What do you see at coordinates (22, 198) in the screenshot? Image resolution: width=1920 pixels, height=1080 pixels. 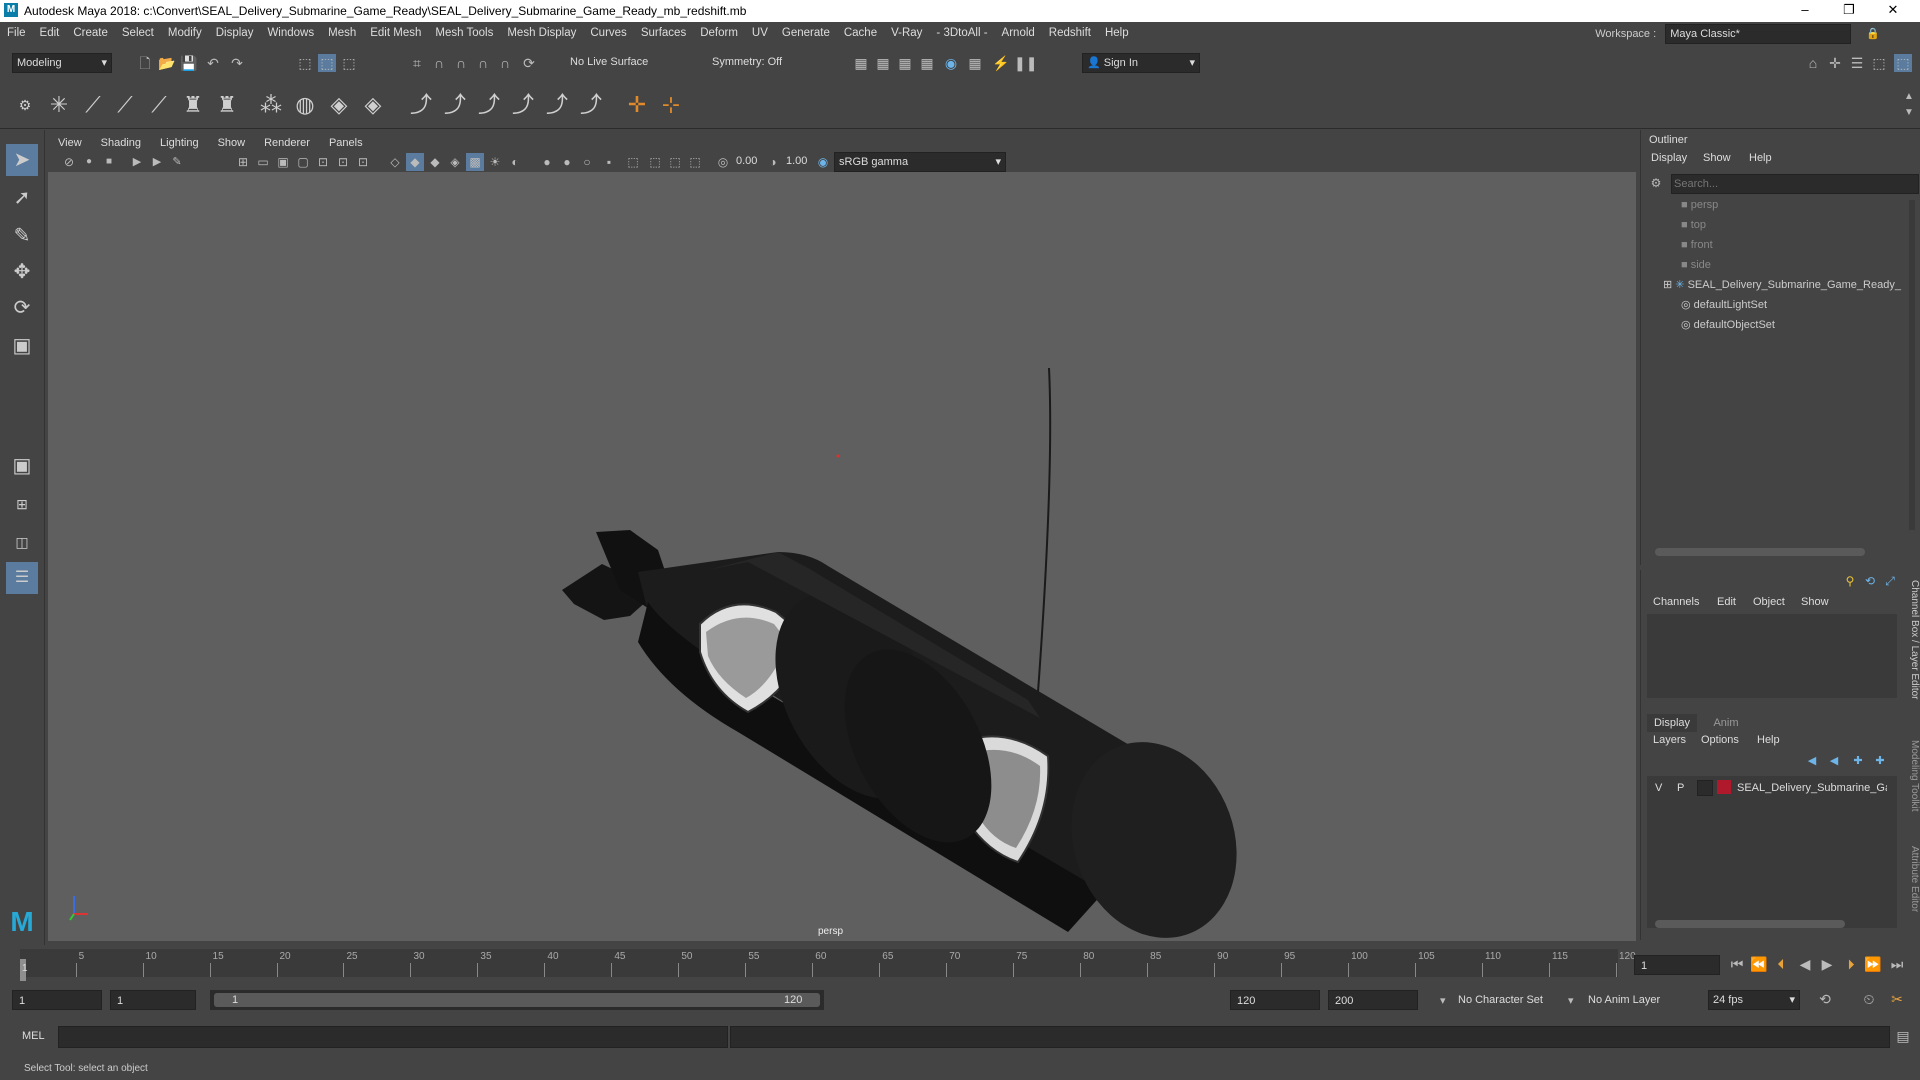 I see `lasso-tool-icon: ➚` at bounding box center [22, 198].